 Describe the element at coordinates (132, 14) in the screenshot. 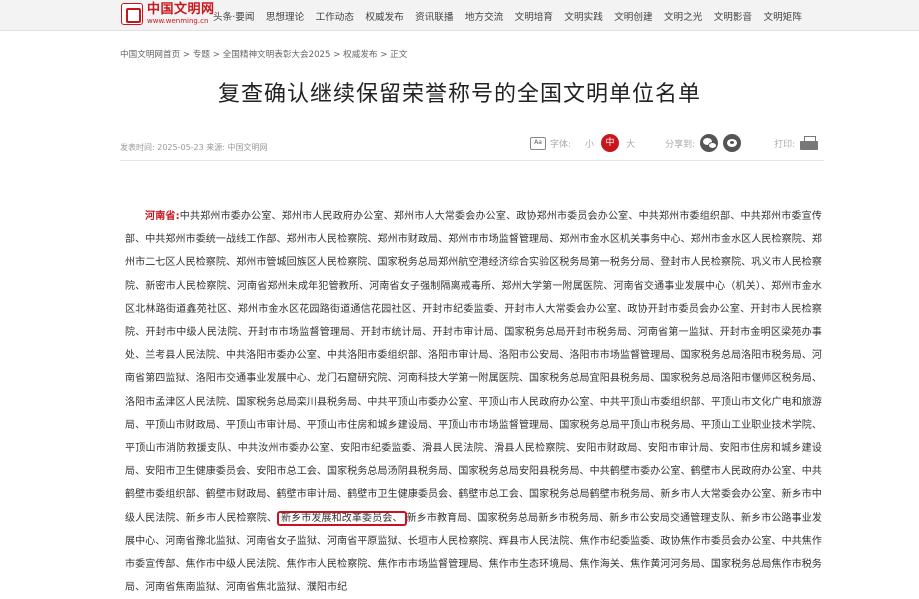

I see `logo-seal-icon` at that location.